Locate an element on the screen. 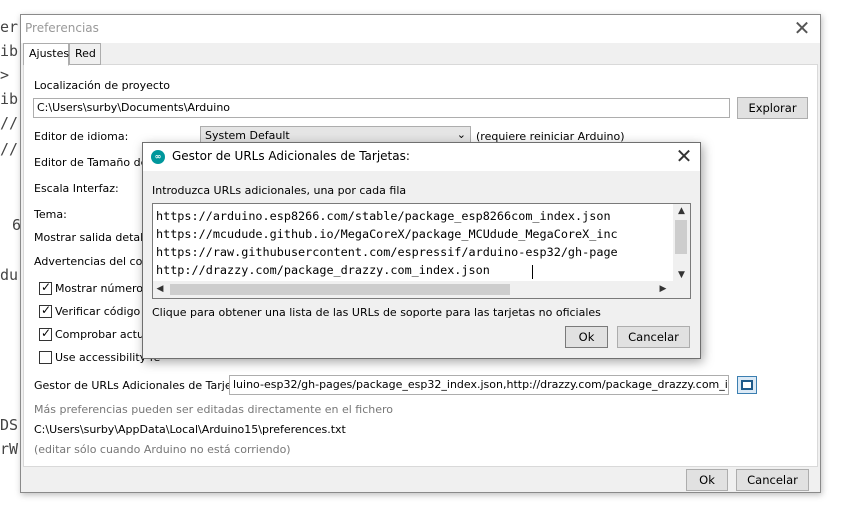 The width and height of the screenshot is (849, 512). edit-urls-button is located at coordinates (747, 385).